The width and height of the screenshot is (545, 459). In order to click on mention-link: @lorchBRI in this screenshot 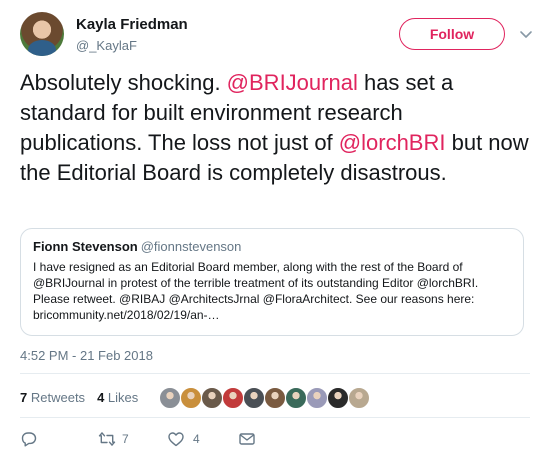, I will do `click(392, 142)`.